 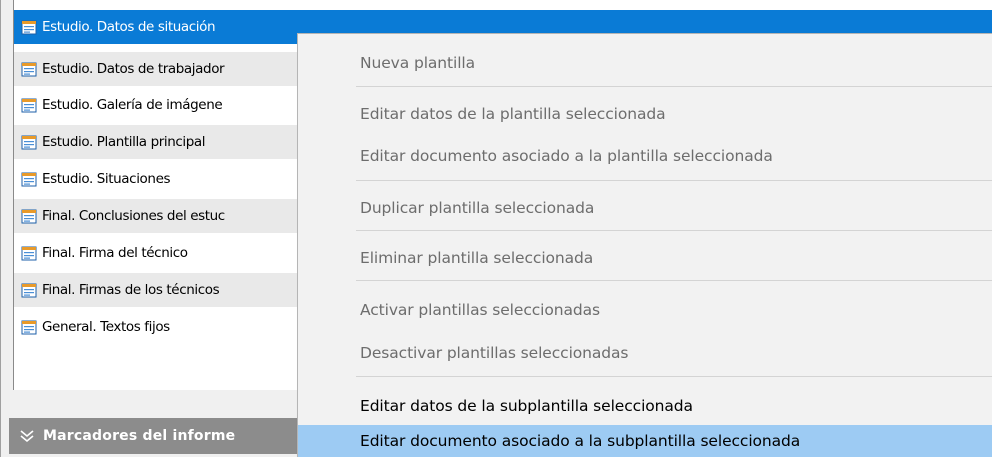 I want to click on template-label: Final. Firmas de los técnicos, so click(x=131, y=290).